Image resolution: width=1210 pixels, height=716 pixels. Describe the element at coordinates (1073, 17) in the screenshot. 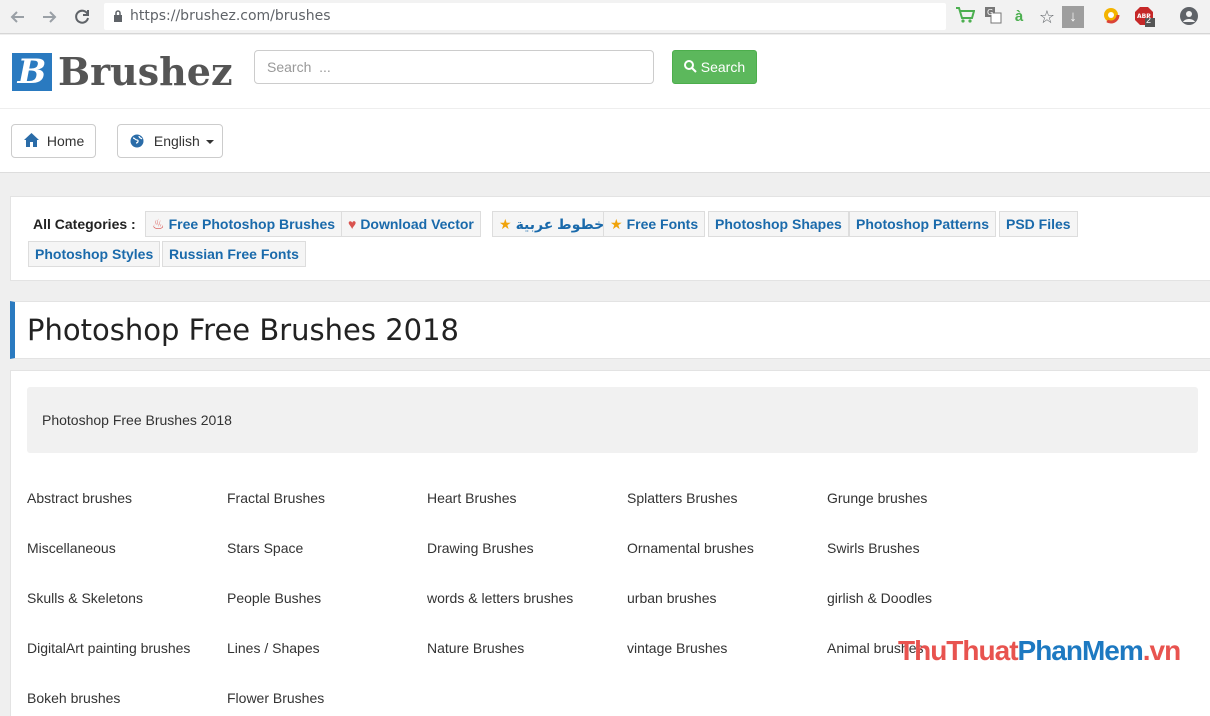

I see `download-icon: ↓` at that location.